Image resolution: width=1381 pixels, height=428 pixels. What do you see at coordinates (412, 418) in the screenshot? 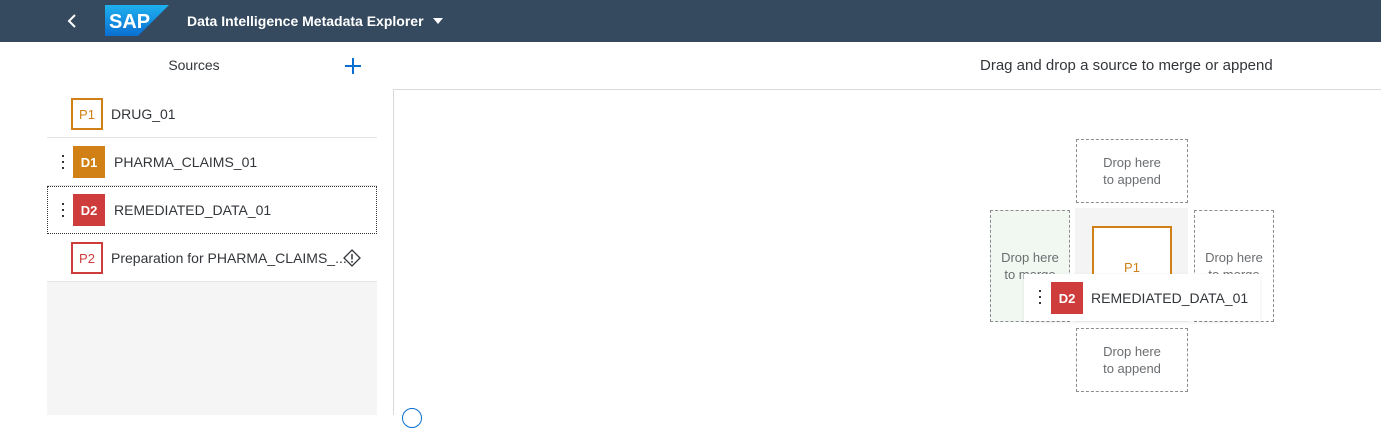
I see `info-icon` at bounding box center [412, 418].